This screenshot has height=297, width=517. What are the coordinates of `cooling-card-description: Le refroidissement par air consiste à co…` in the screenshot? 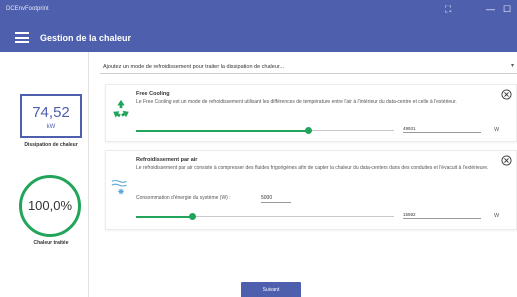 It's located at (312, 168).